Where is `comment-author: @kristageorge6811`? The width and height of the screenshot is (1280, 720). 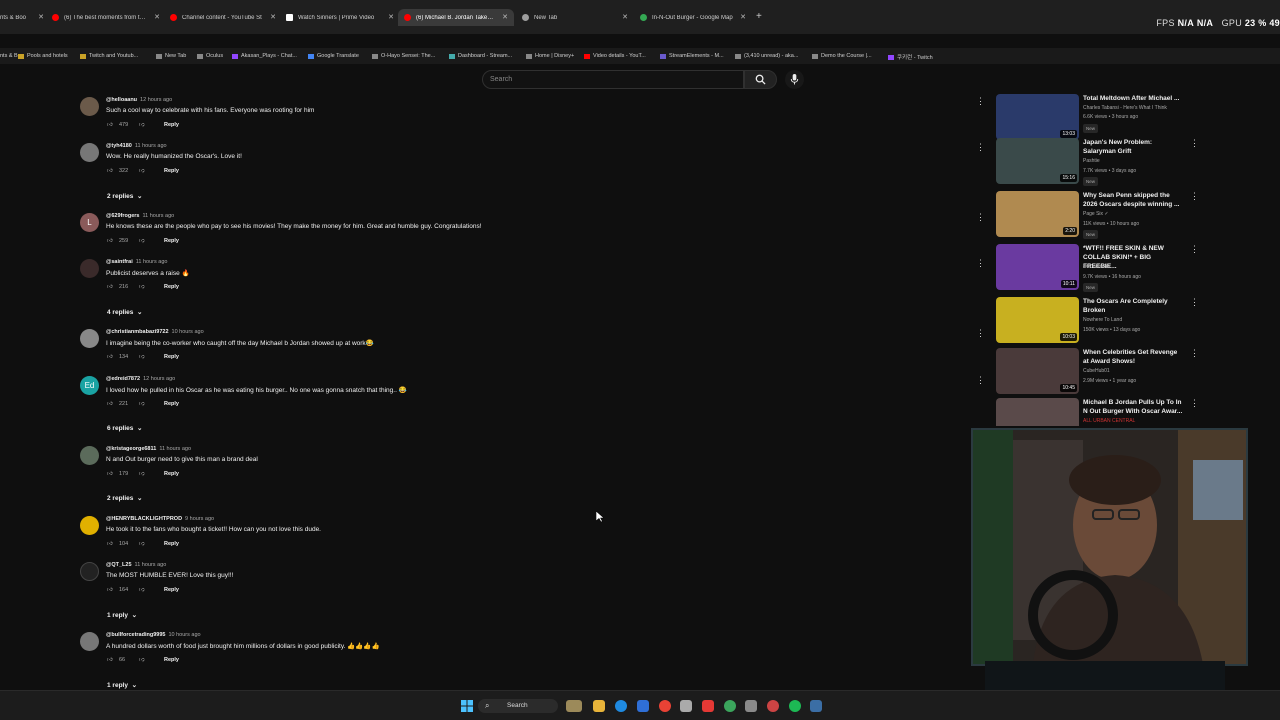 comment-author: @kristageorge6811 is located at coordinates (131, 449).